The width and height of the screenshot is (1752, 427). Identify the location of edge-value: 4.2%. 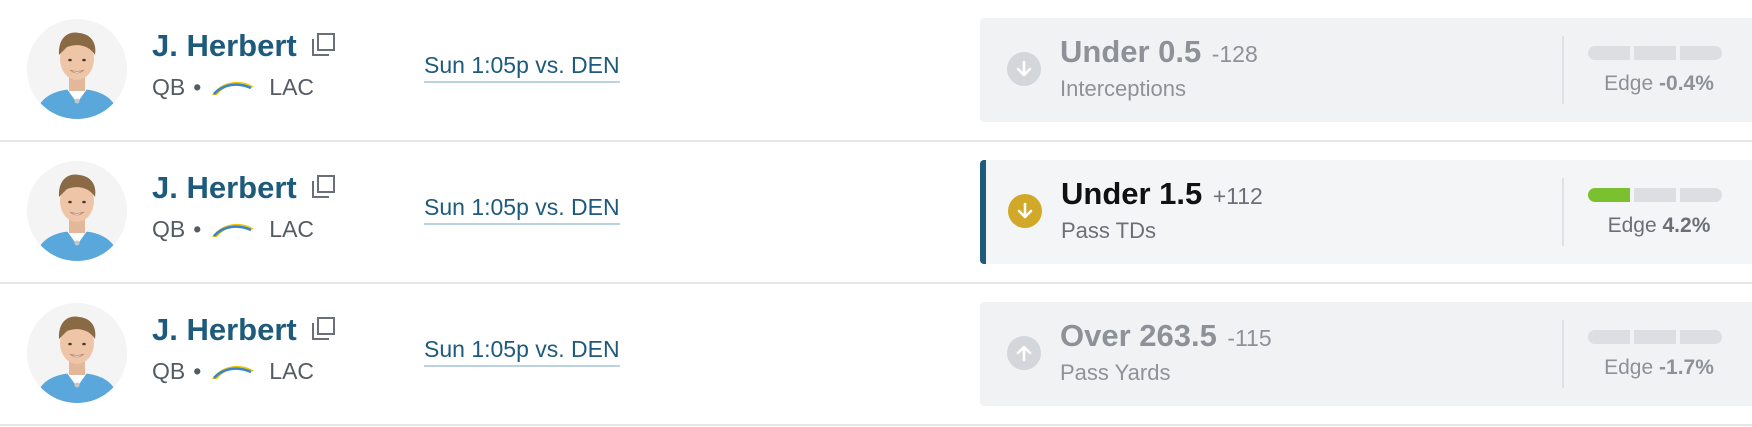
(1686, 225).